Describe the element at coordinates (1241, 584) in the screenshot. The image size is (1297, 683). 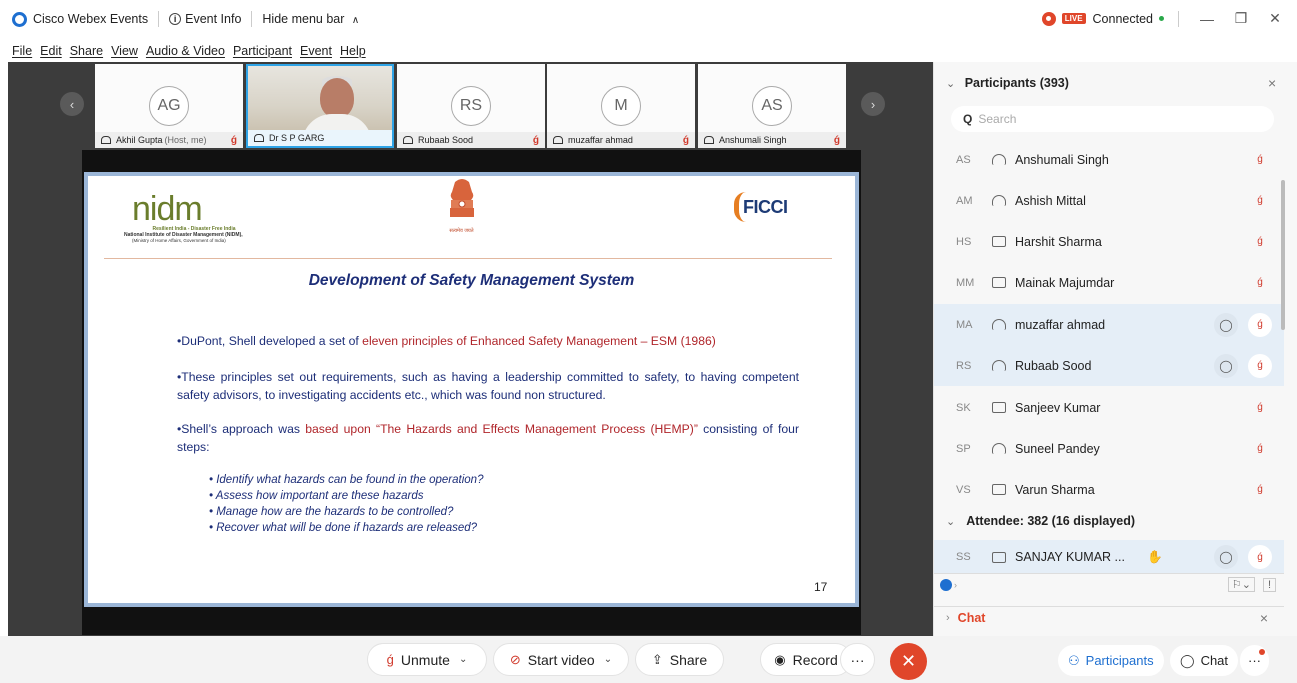
I see `flag-icon: ⚐⌄` at that location.